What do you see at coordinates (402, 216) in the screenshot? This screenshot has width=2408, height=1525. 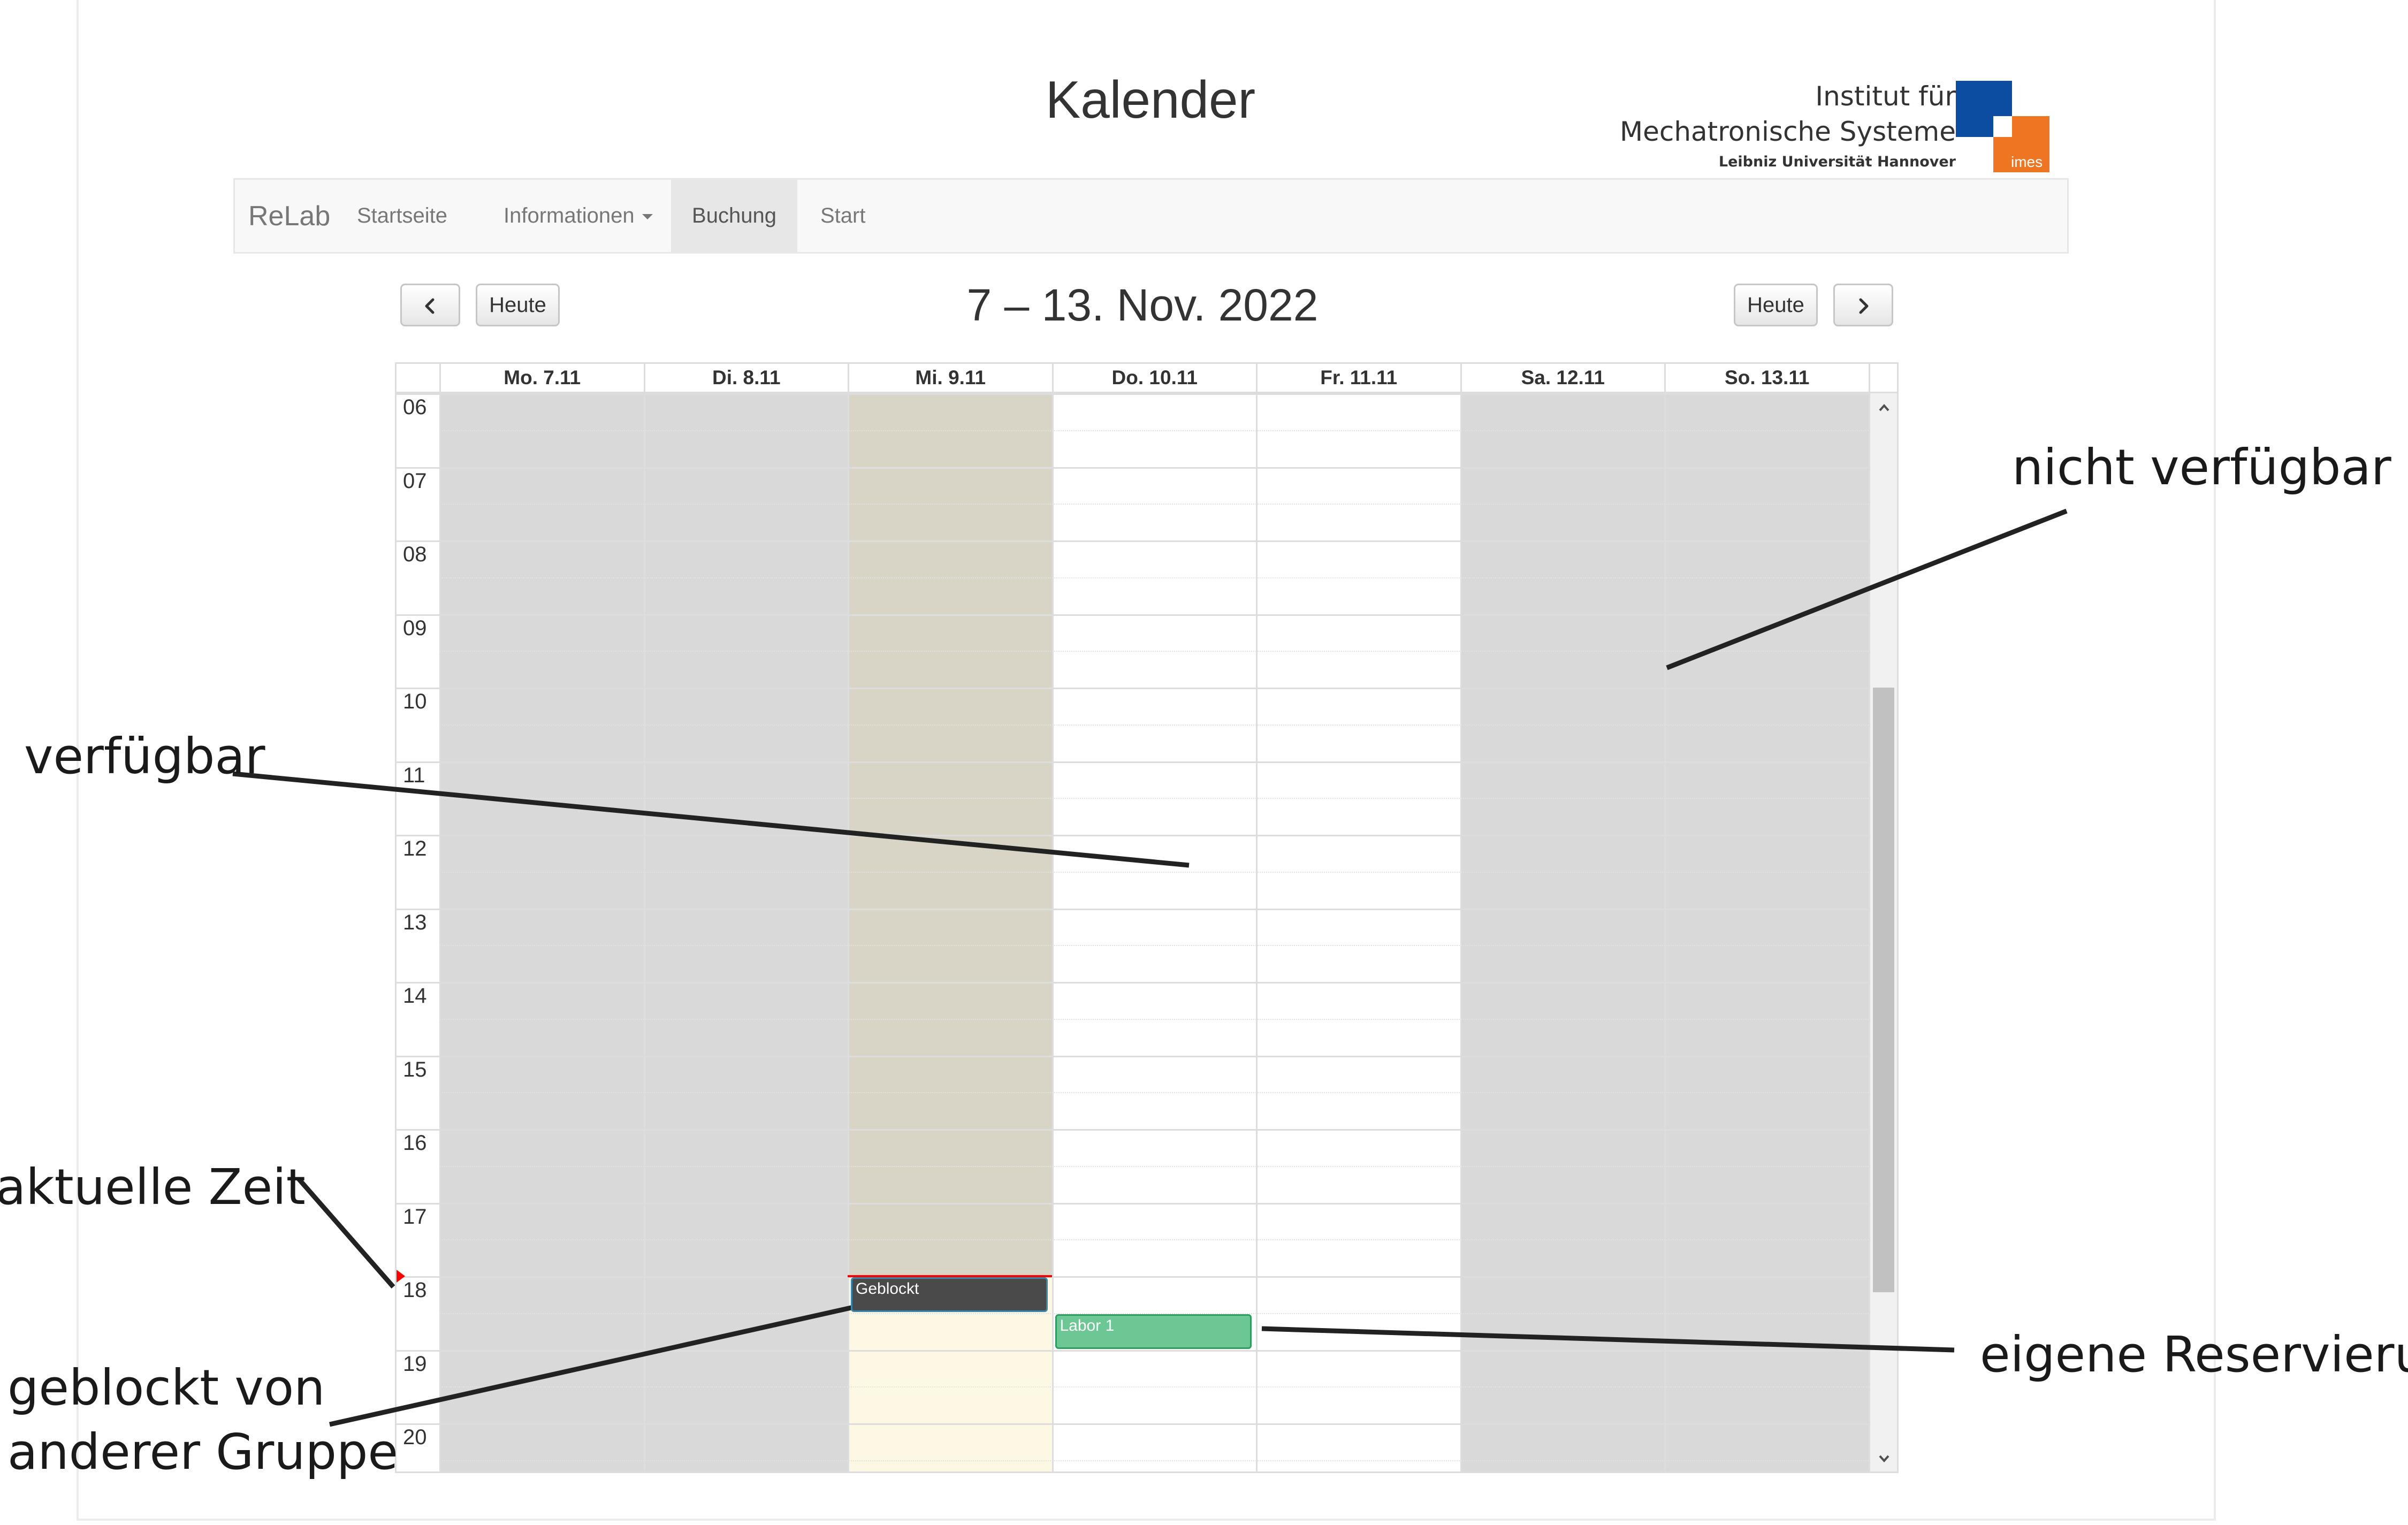 I see `nav-item-startseite: Startseite` at bounding box center [402, 216].